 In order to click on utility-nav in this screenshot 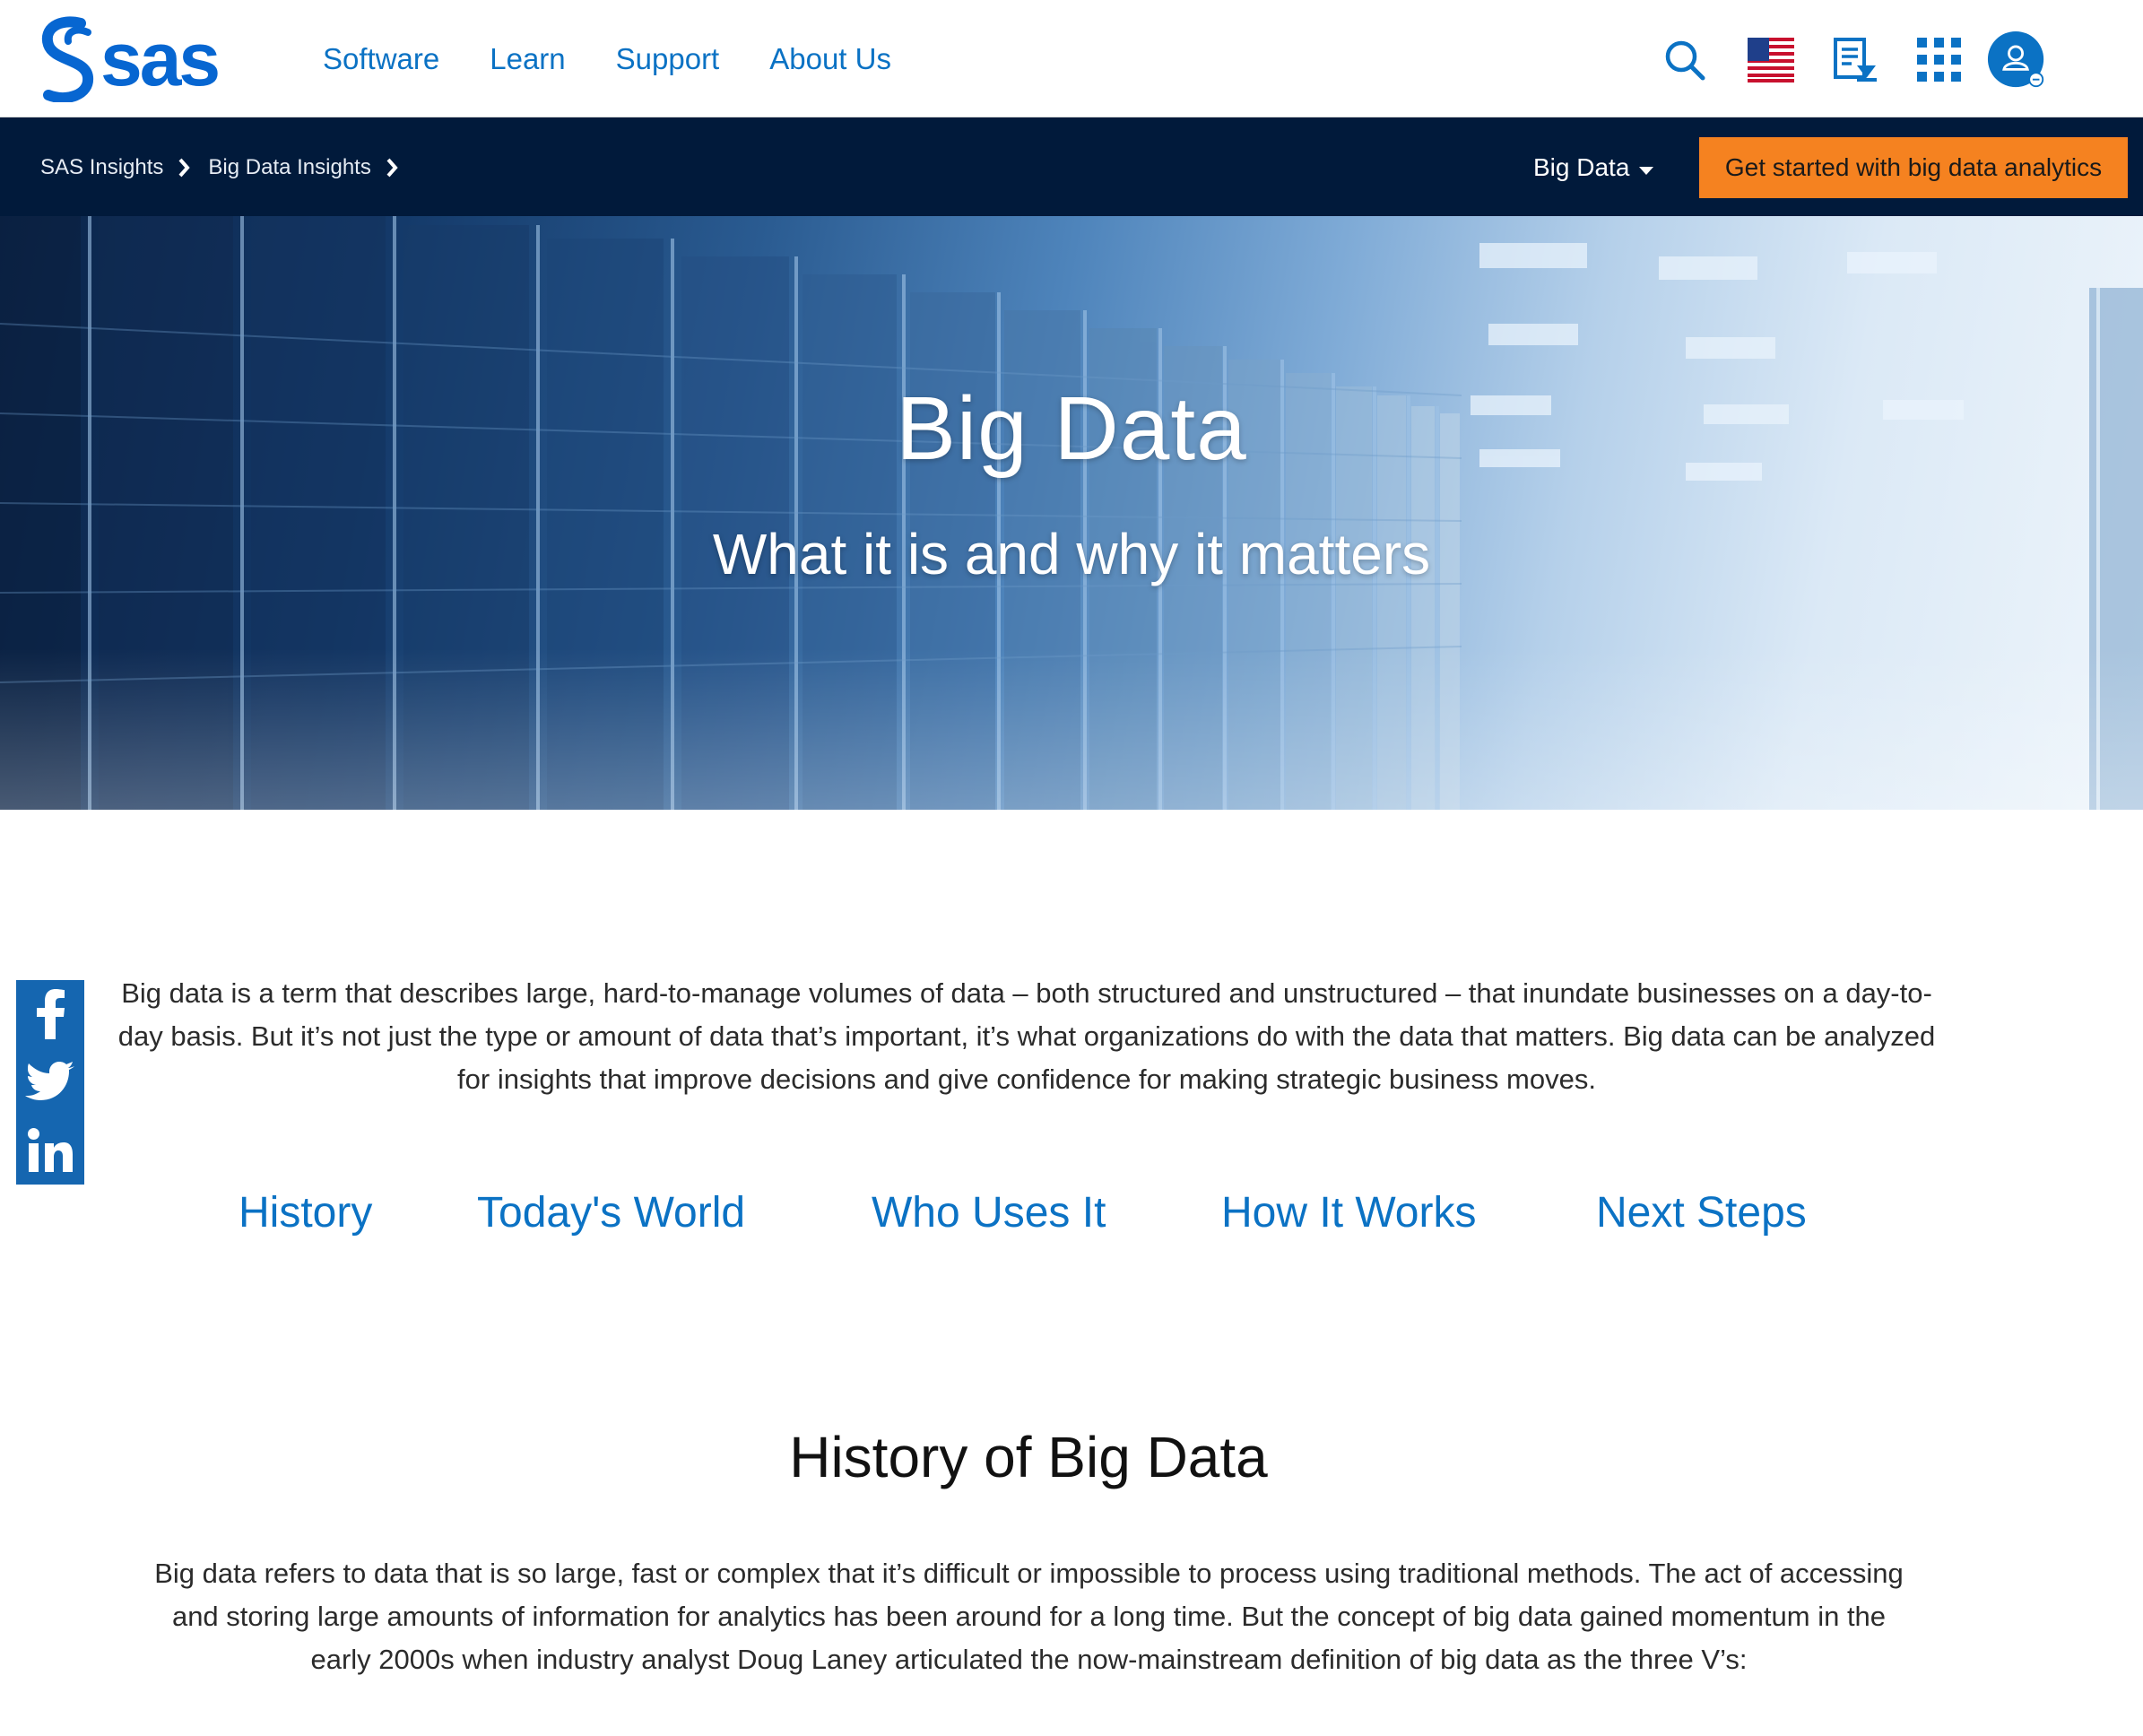, I will do `click(1885, 60)`.